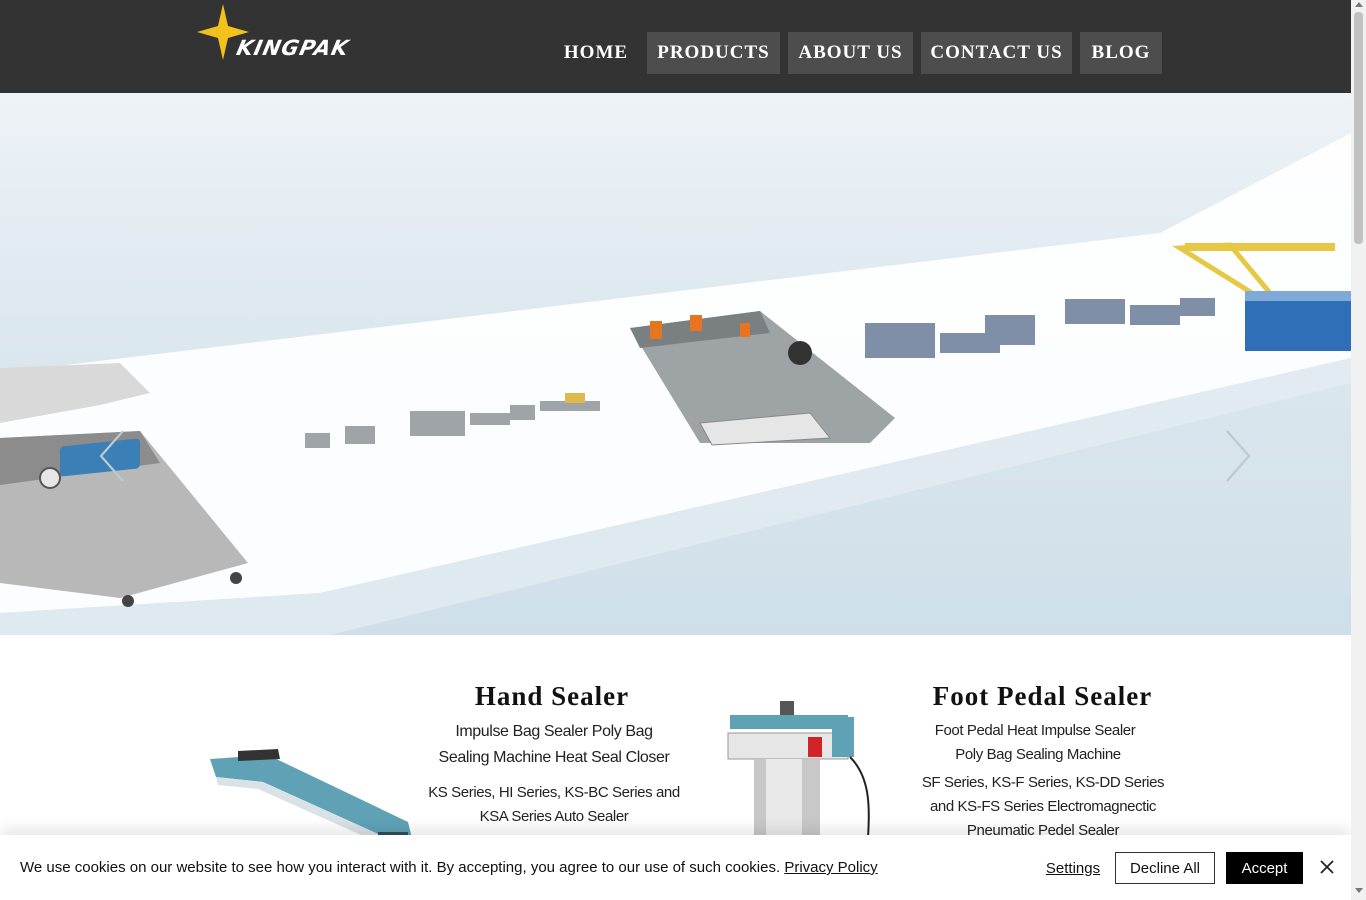  What do you see at coordinates (1038, 754) in the screenshot?
I see `foot-pedal-desc-line2: Poly Bag Sealing Machine` at bounding box center [1038, 754].